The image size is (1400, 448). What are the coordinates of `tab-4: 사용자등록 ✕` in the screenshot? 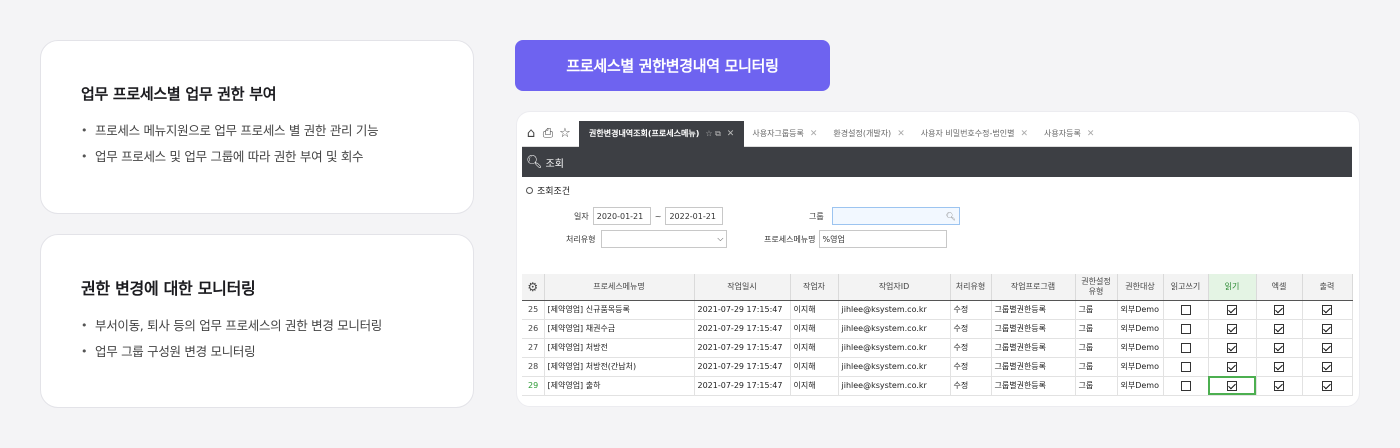 It's located at (1069, 134).